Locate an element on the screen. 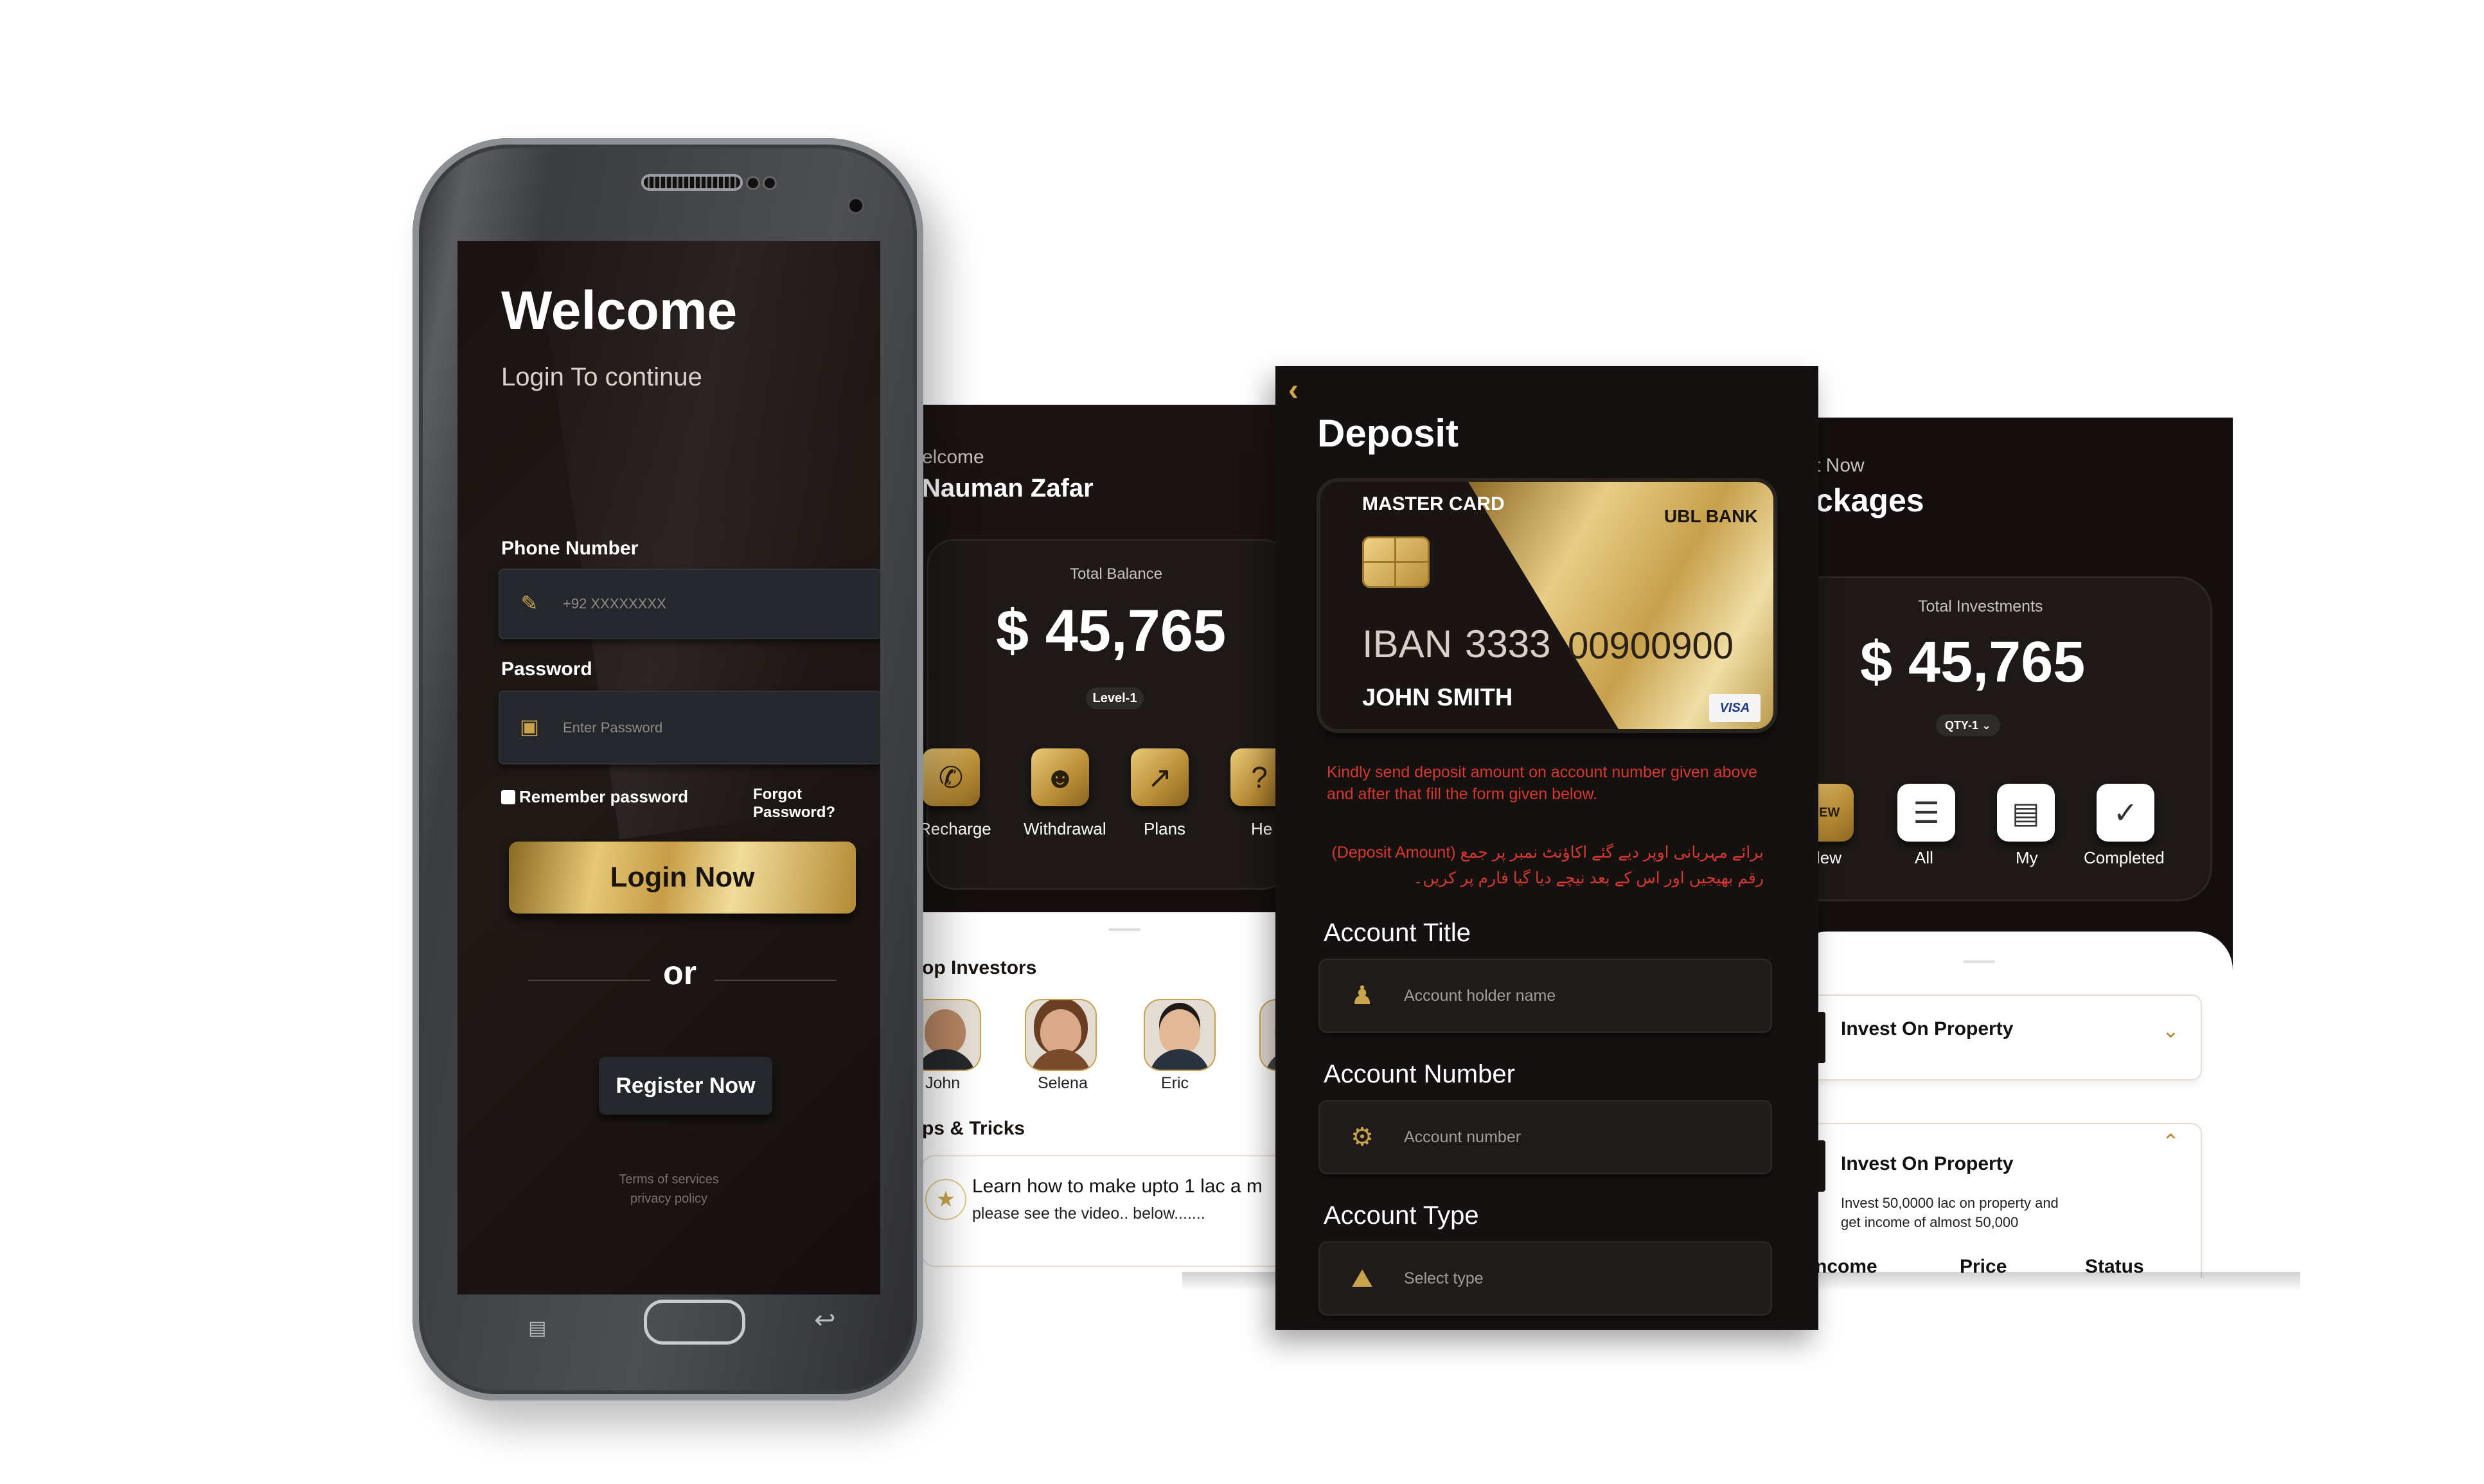  qty-select: QTY-1 ⌄ is located at coordinates (1968, 725).